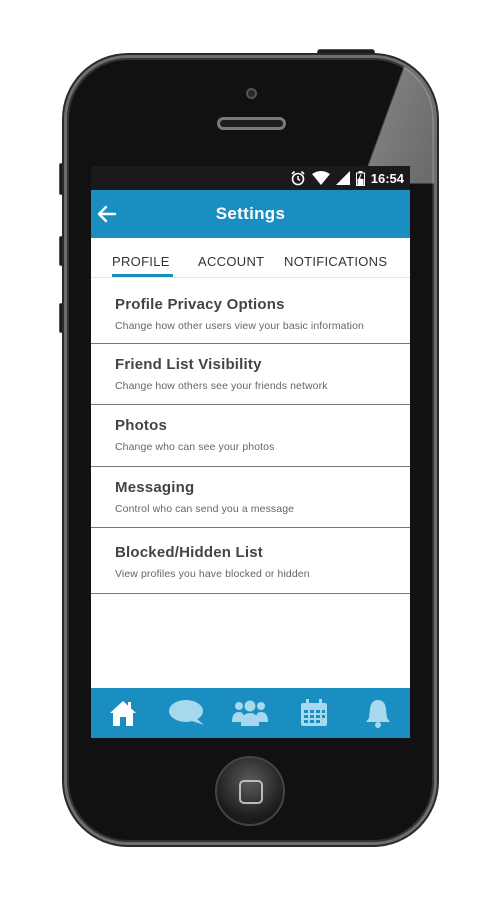 Image resolution: width=500 pixels, height=900 pixels. I want to click on home-icon, so click(122, 713).